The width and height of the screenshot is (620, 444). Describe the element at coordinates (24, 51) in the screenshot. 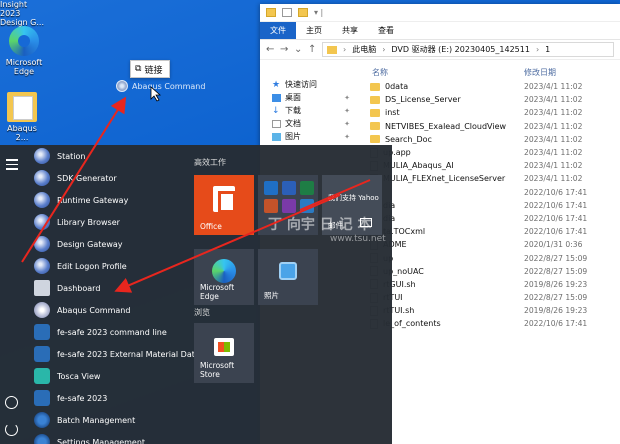

I see `desktop-icon-edge: Microsoft Edge` at that location.